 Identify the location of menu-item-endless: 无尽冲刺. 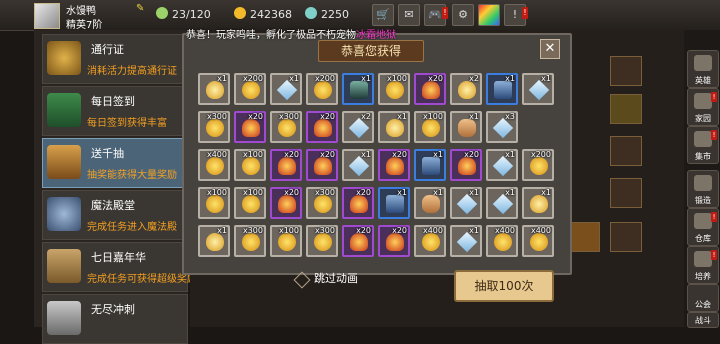
(115, 319).